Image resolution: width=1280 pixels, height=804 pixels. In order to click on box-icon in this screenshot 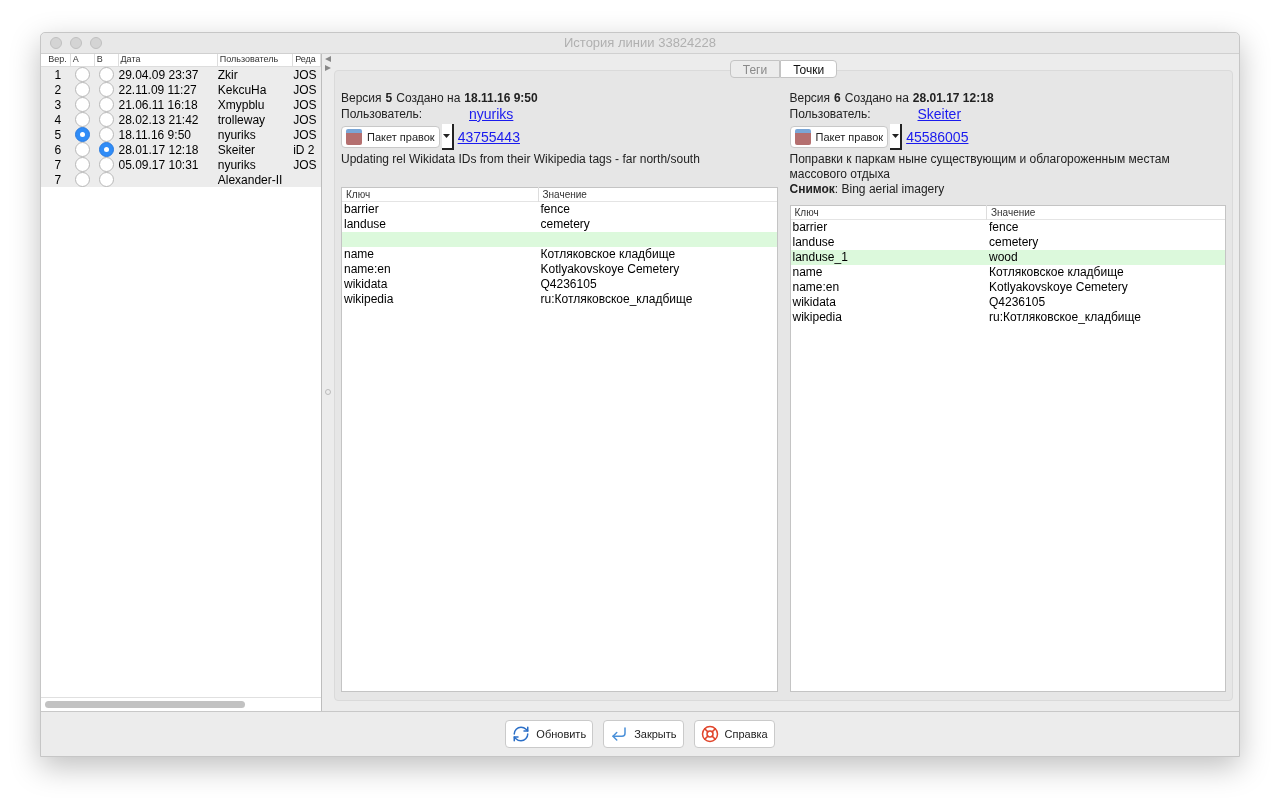, I will do `click(802, 137)`.